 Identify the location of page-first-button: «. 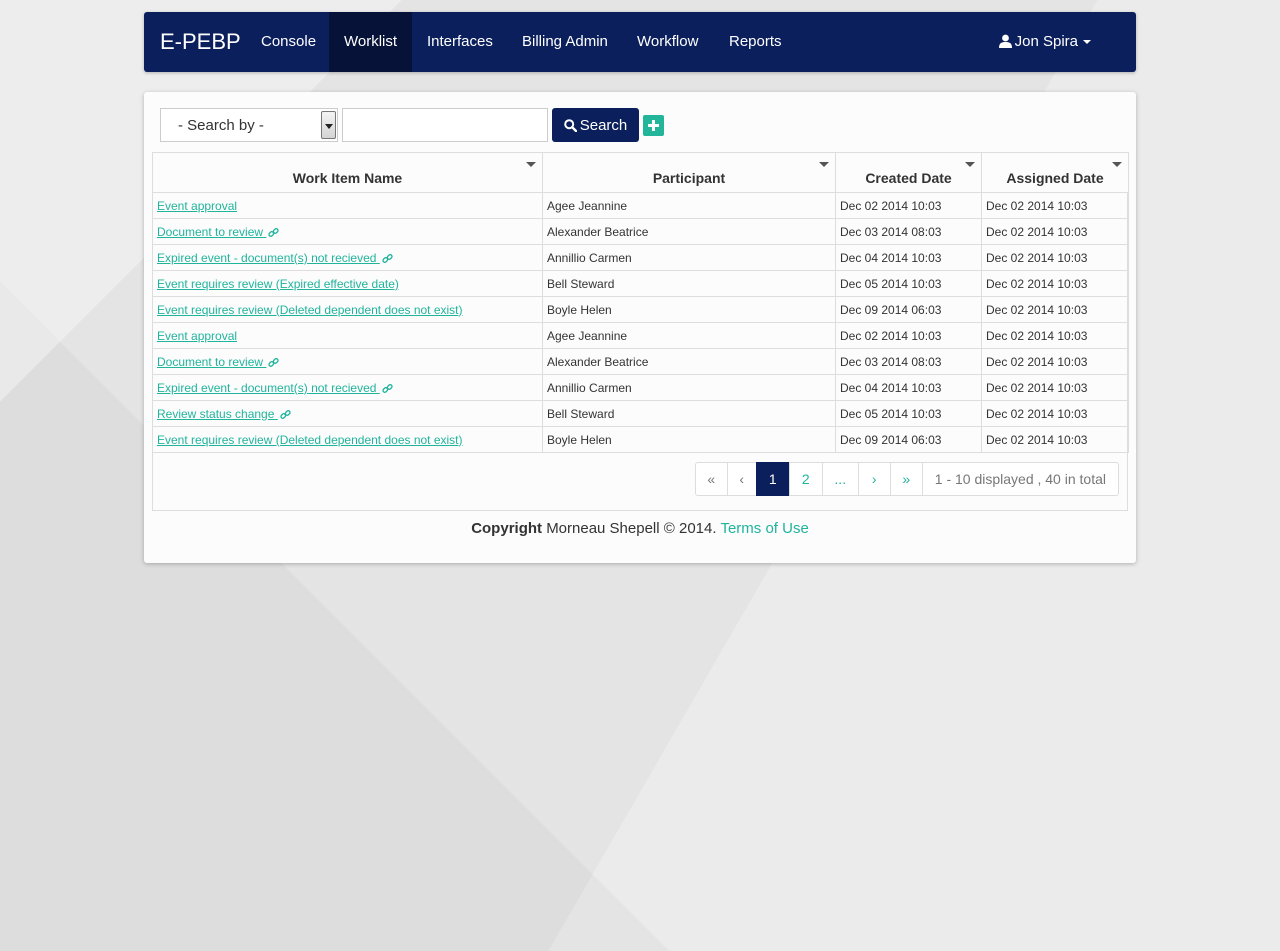
(711, 479).